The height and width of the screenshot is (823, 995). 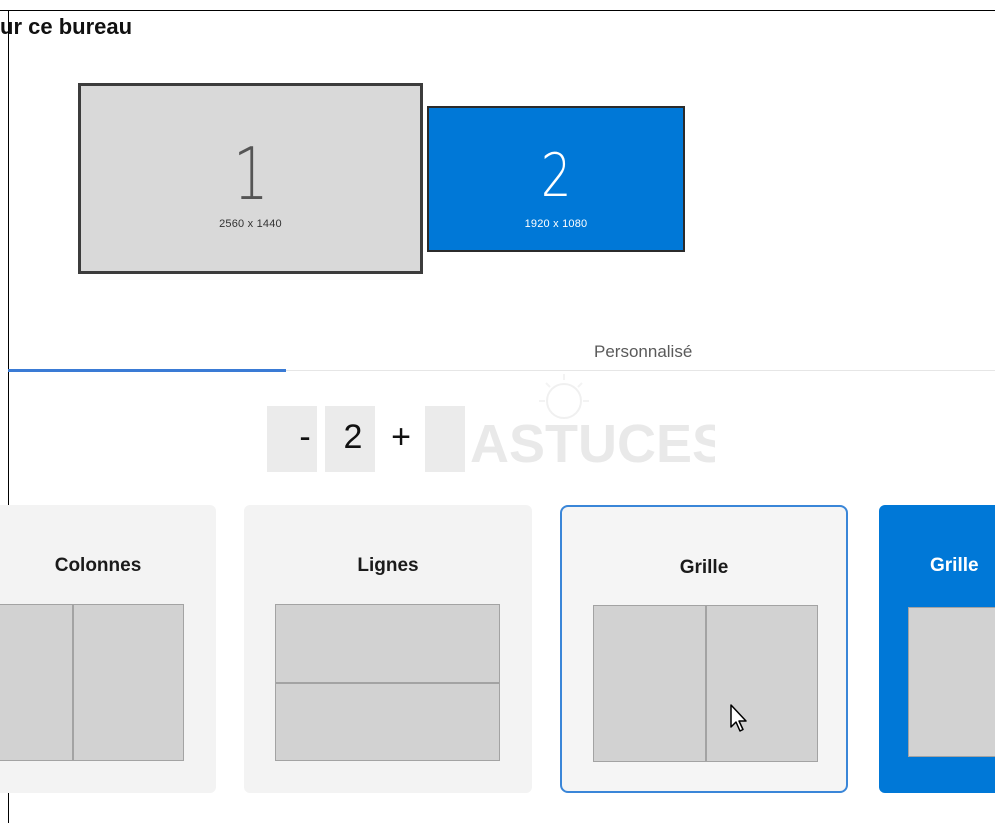 I want to click on layout-card-lignes: Lignes, so click(x=388, y=649).